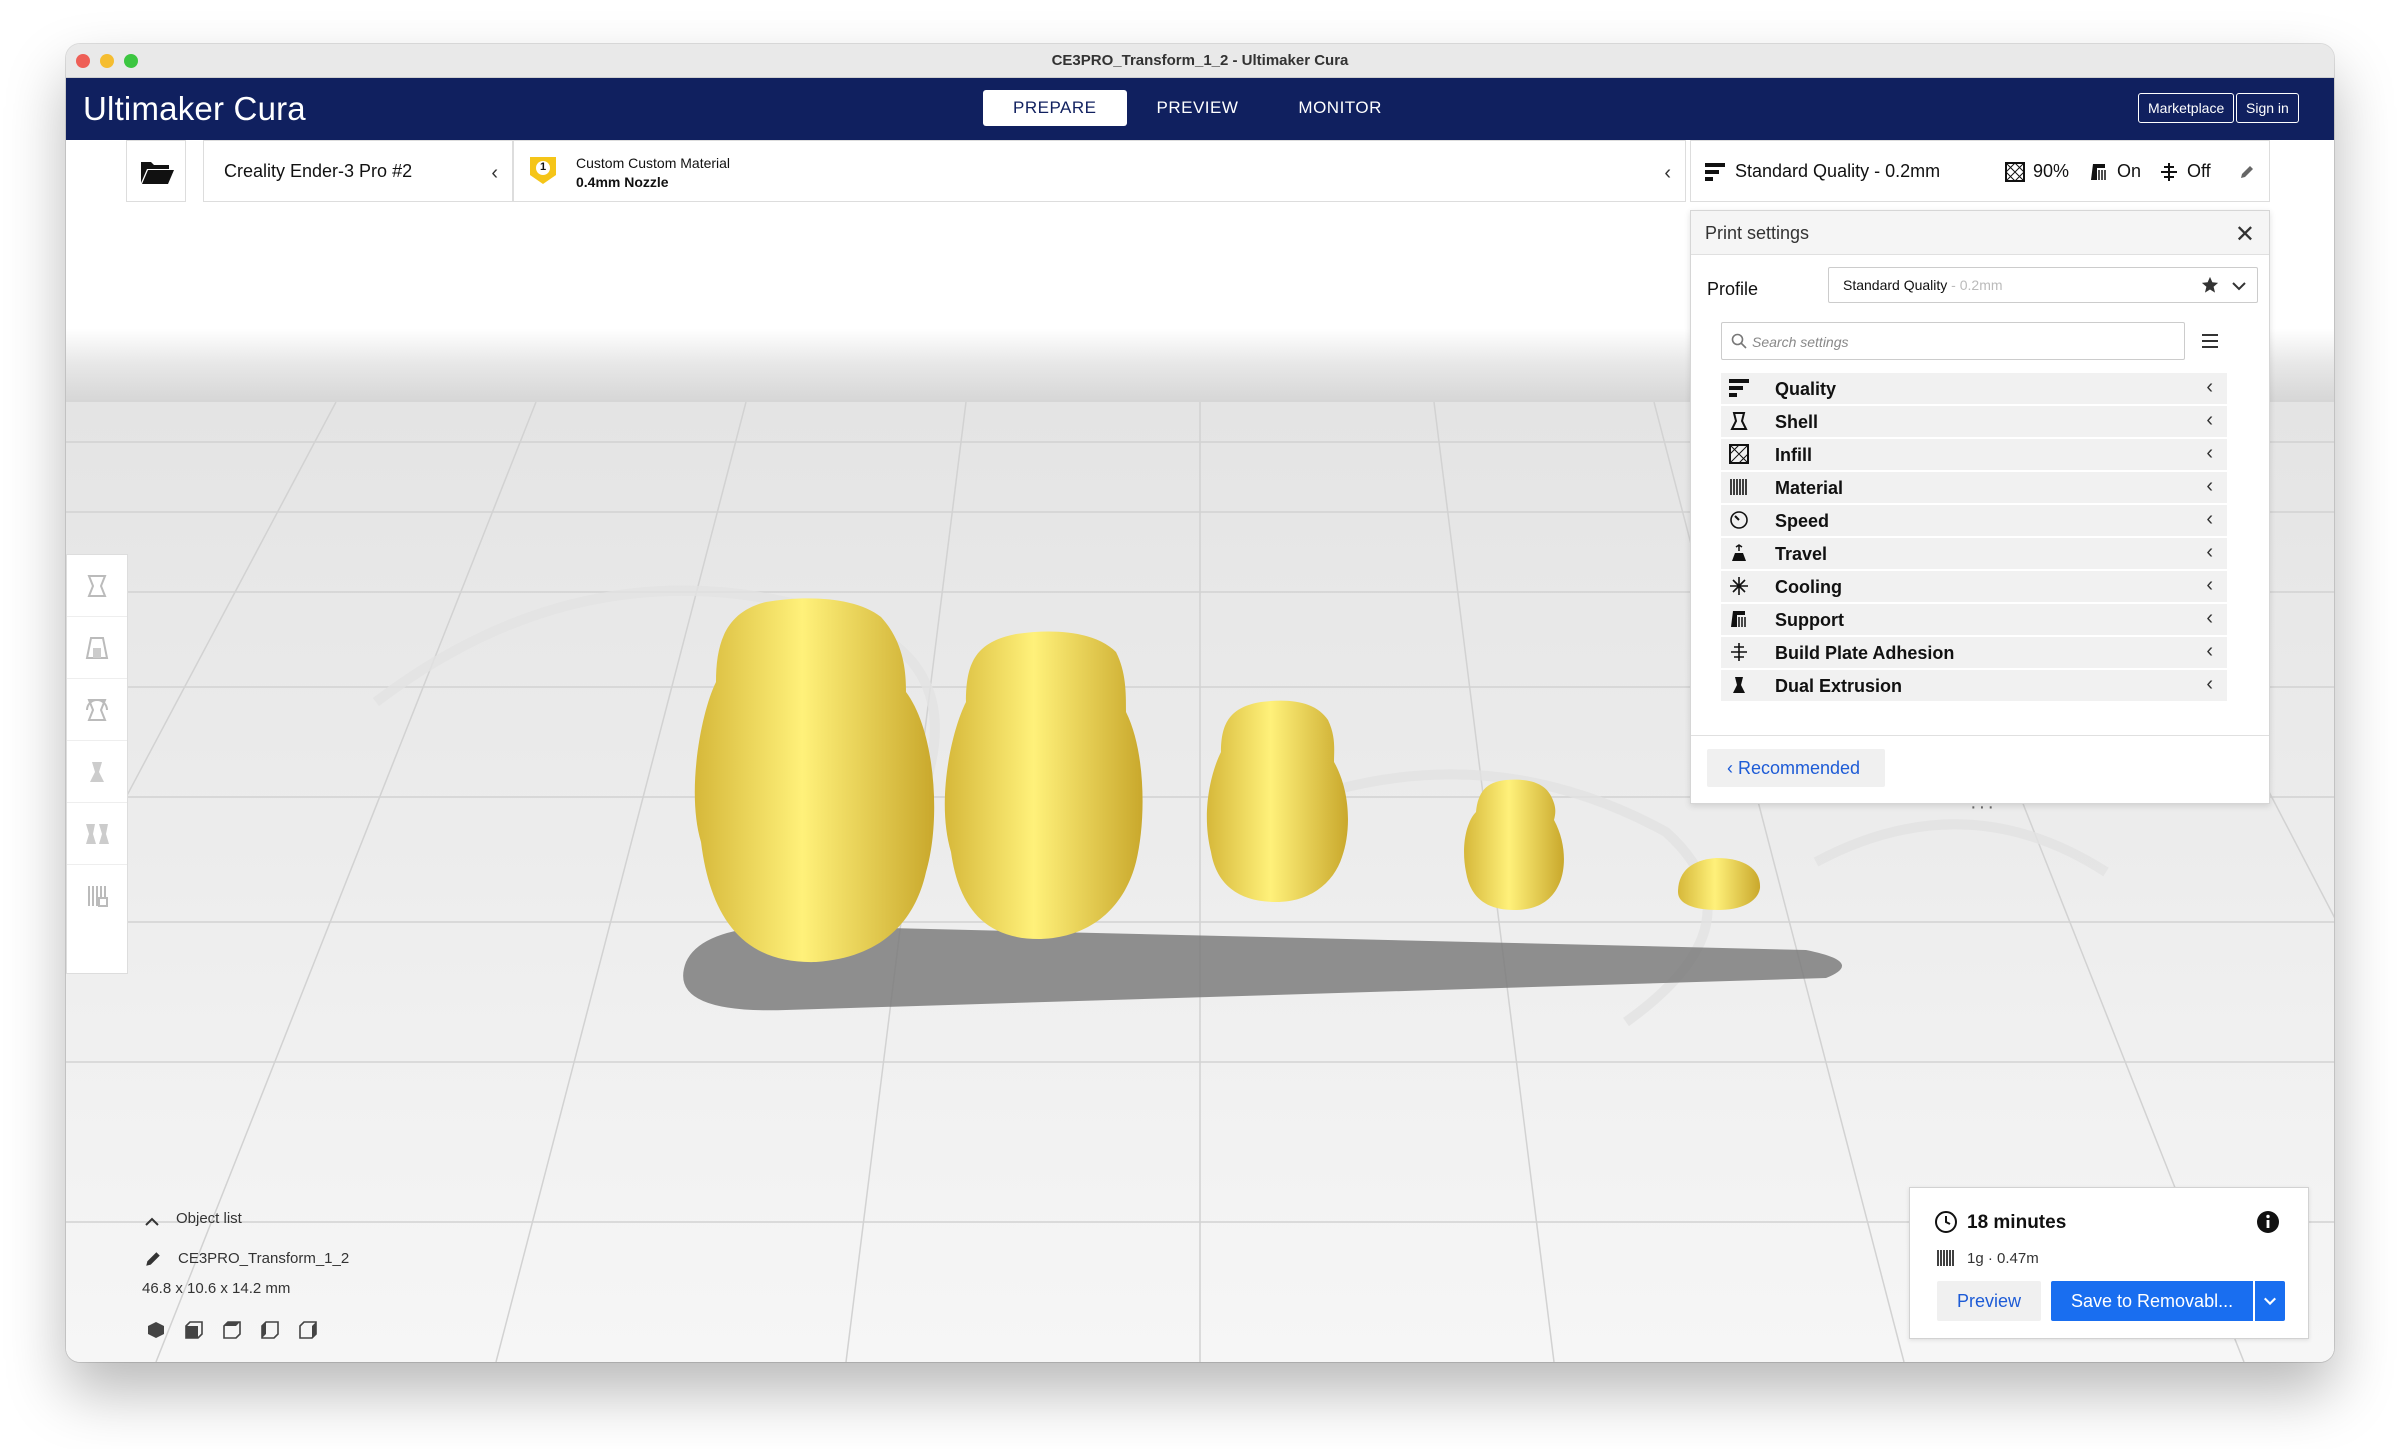 This screenshot has height=1449, width=2400. Describe the element at coordinates (1980, 171) in the screenshot. I see `print-settings-selector: Standard Quality - 0.2mm 90% On Off` at that location.